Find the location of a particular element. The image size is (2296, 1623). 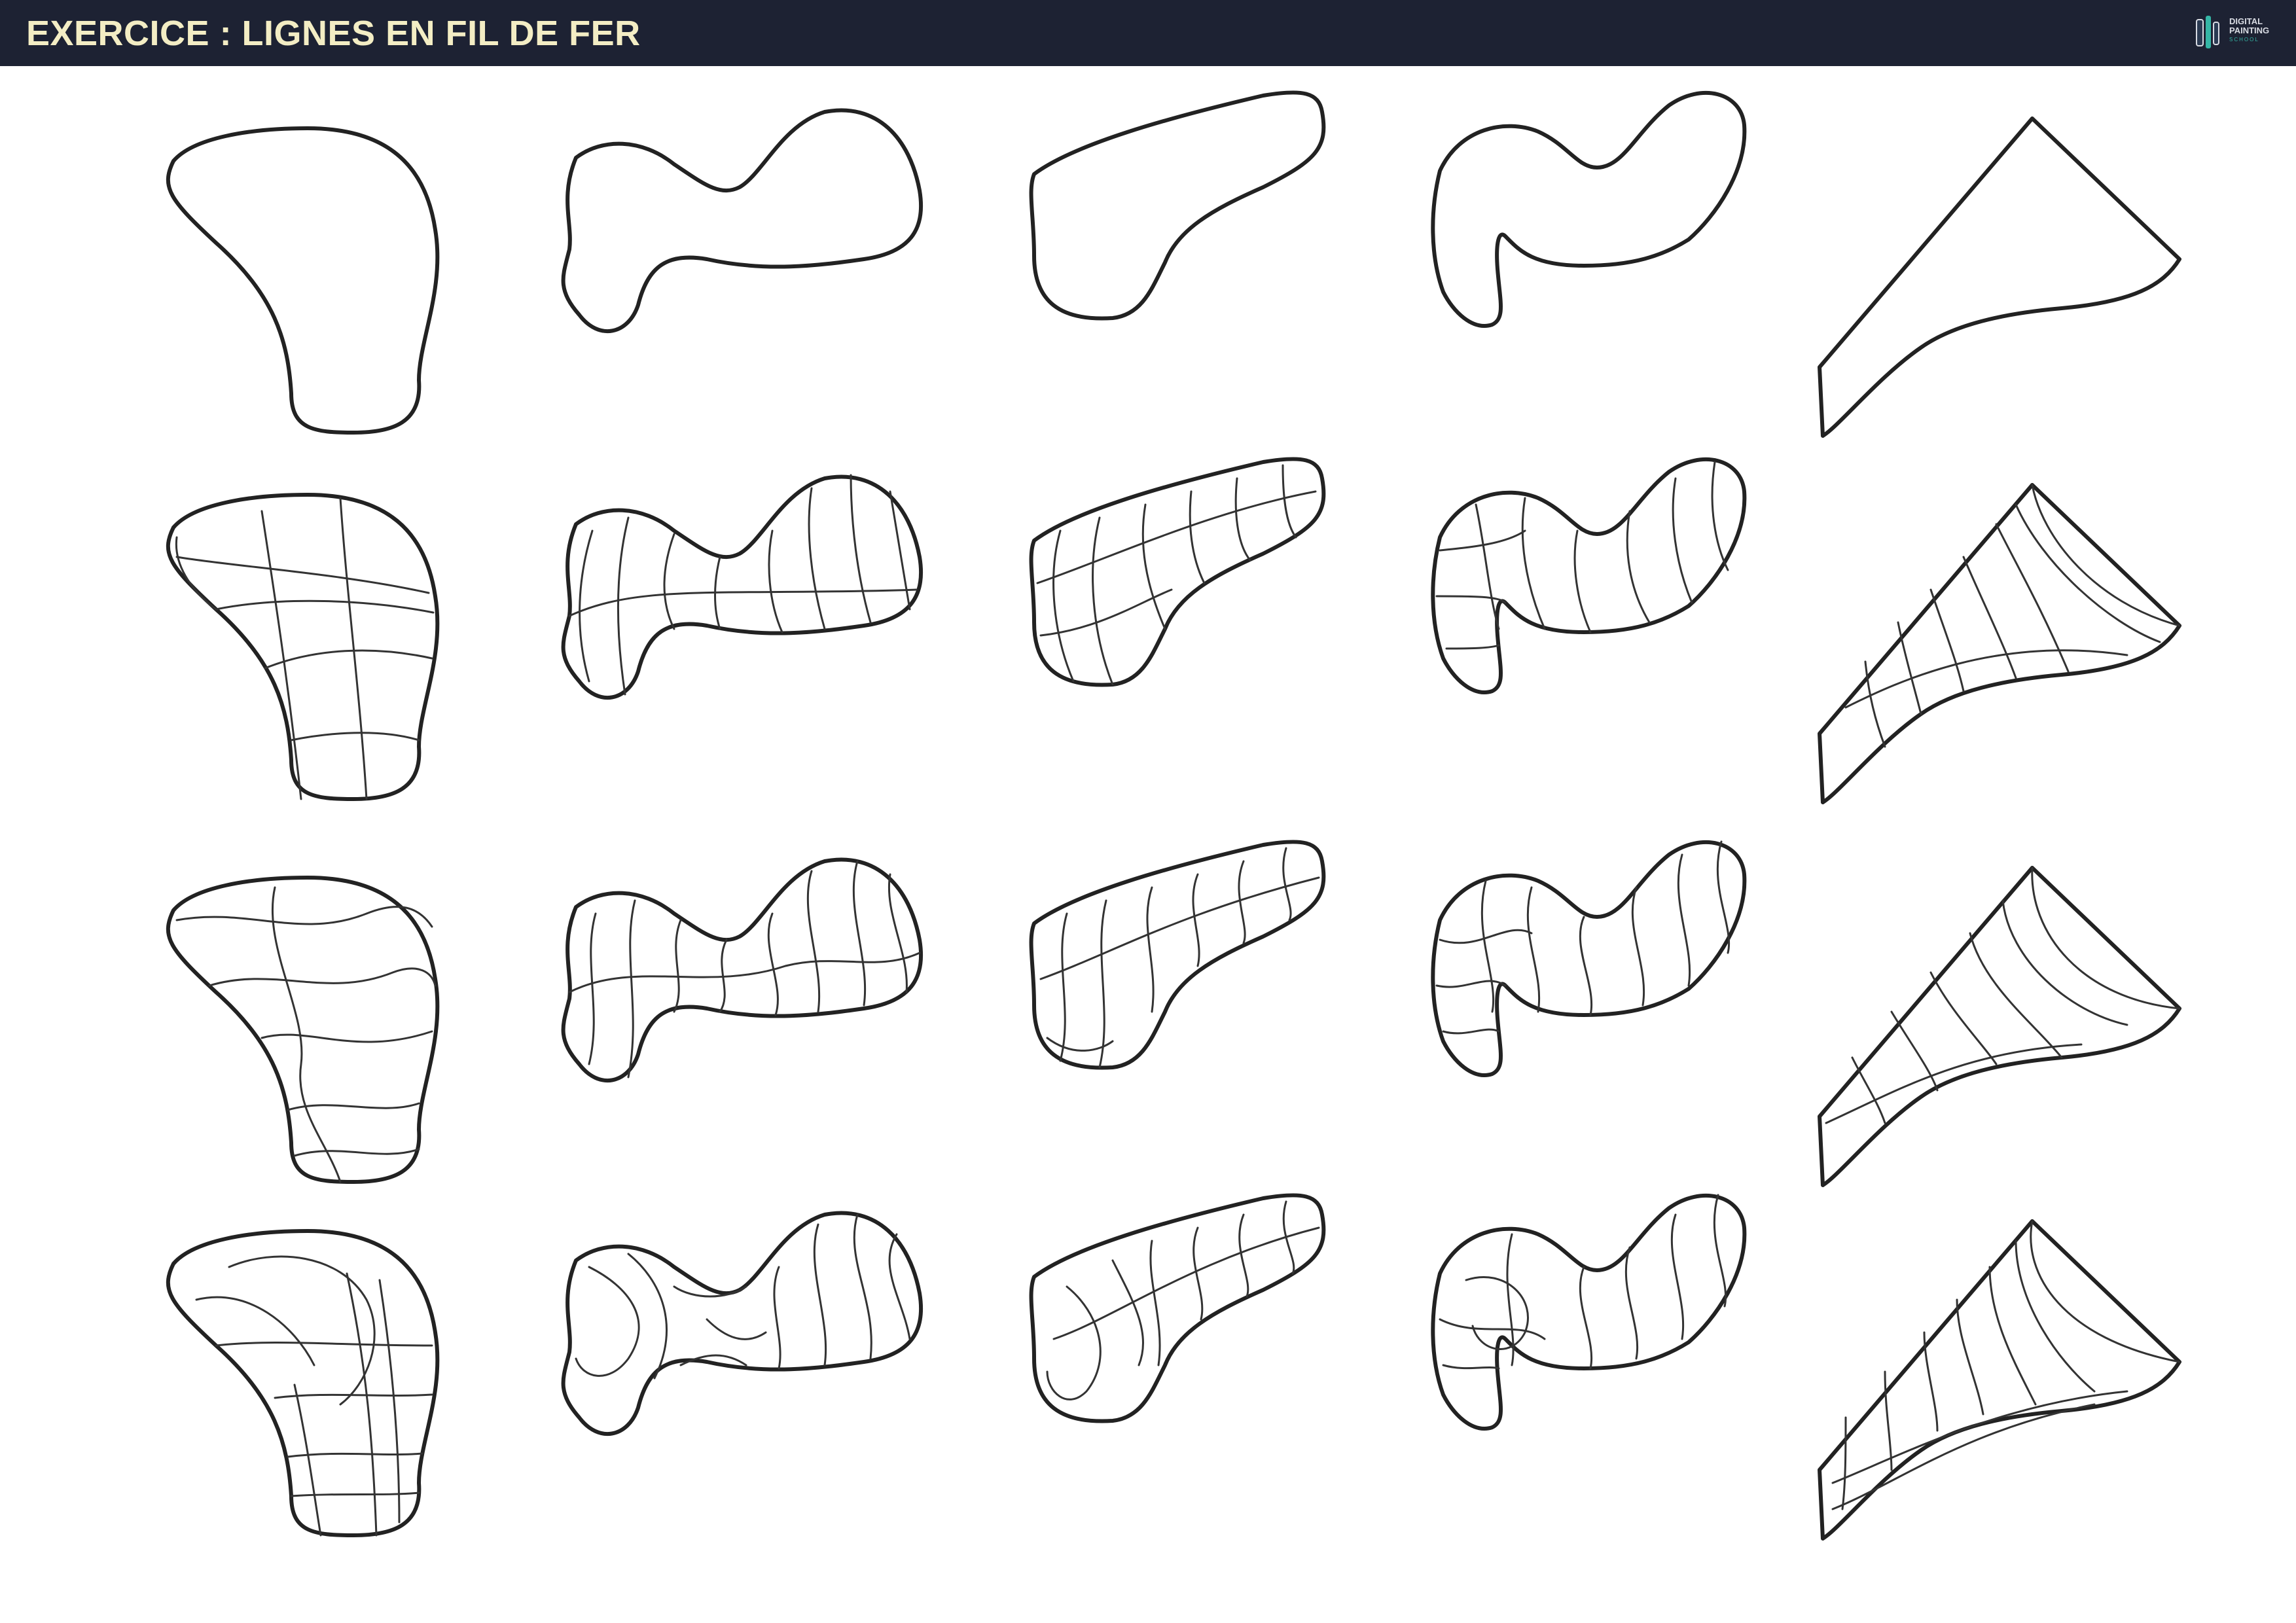

page-title: EXERCICE : LIGNES EN FIL DE FER is located at coordinates (333, 33).